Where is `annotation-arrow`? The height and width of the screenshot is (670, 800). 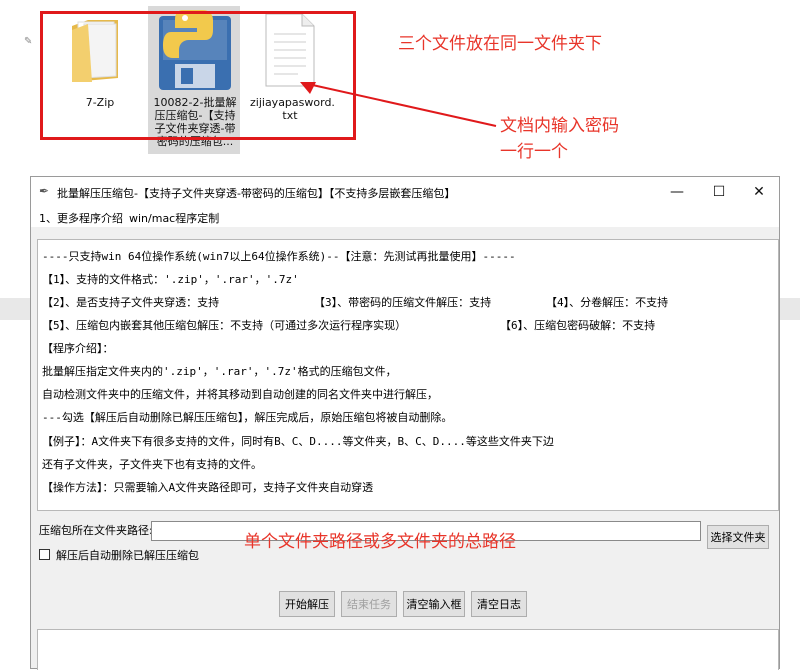
annotation-arrow is located at coordinates (398, 104).